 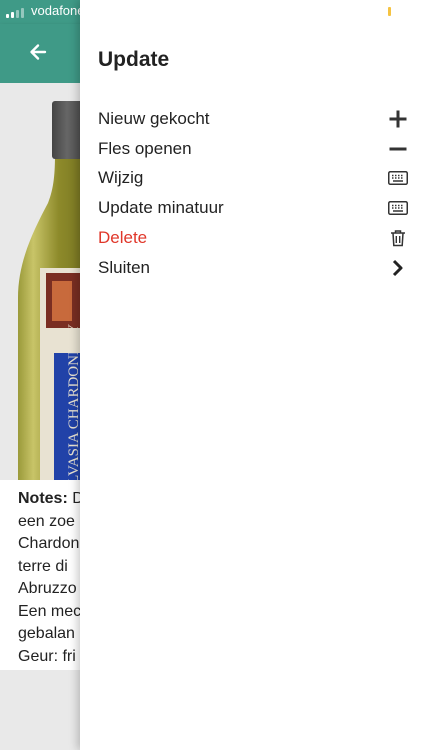 What do you see at coordinates (251, 179) in the screenshot?
I see `menu-item-wijzig: Wijzig` at bounding box center [251, 179].